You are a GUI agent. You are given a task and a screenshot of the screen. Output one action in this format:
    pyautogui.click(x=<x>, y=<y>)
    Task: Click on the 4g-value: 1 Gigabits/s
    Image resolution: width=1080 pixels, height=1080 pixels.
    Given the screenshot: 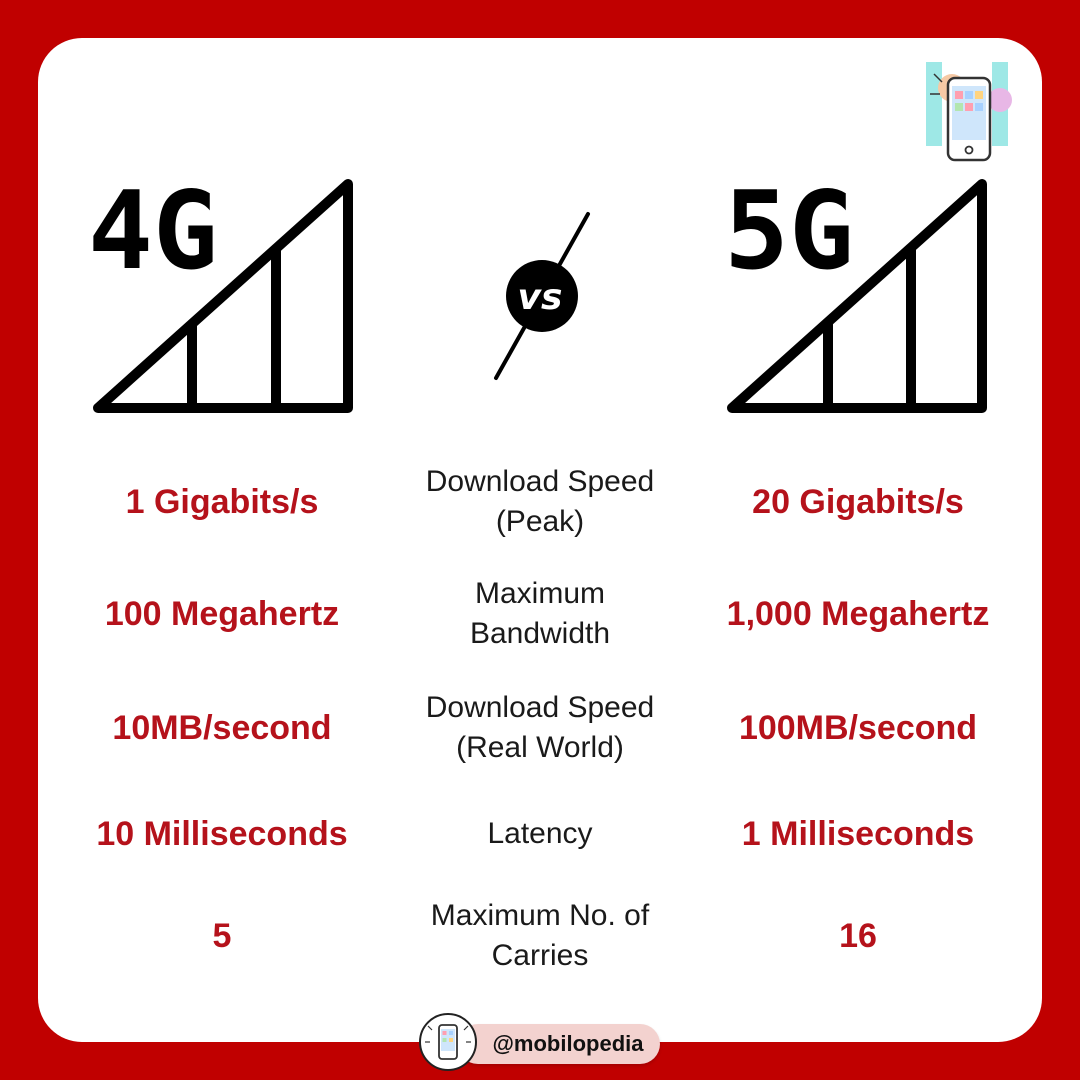 What is the action you would take?
    pyautogui.click(x=222, y=501)
    